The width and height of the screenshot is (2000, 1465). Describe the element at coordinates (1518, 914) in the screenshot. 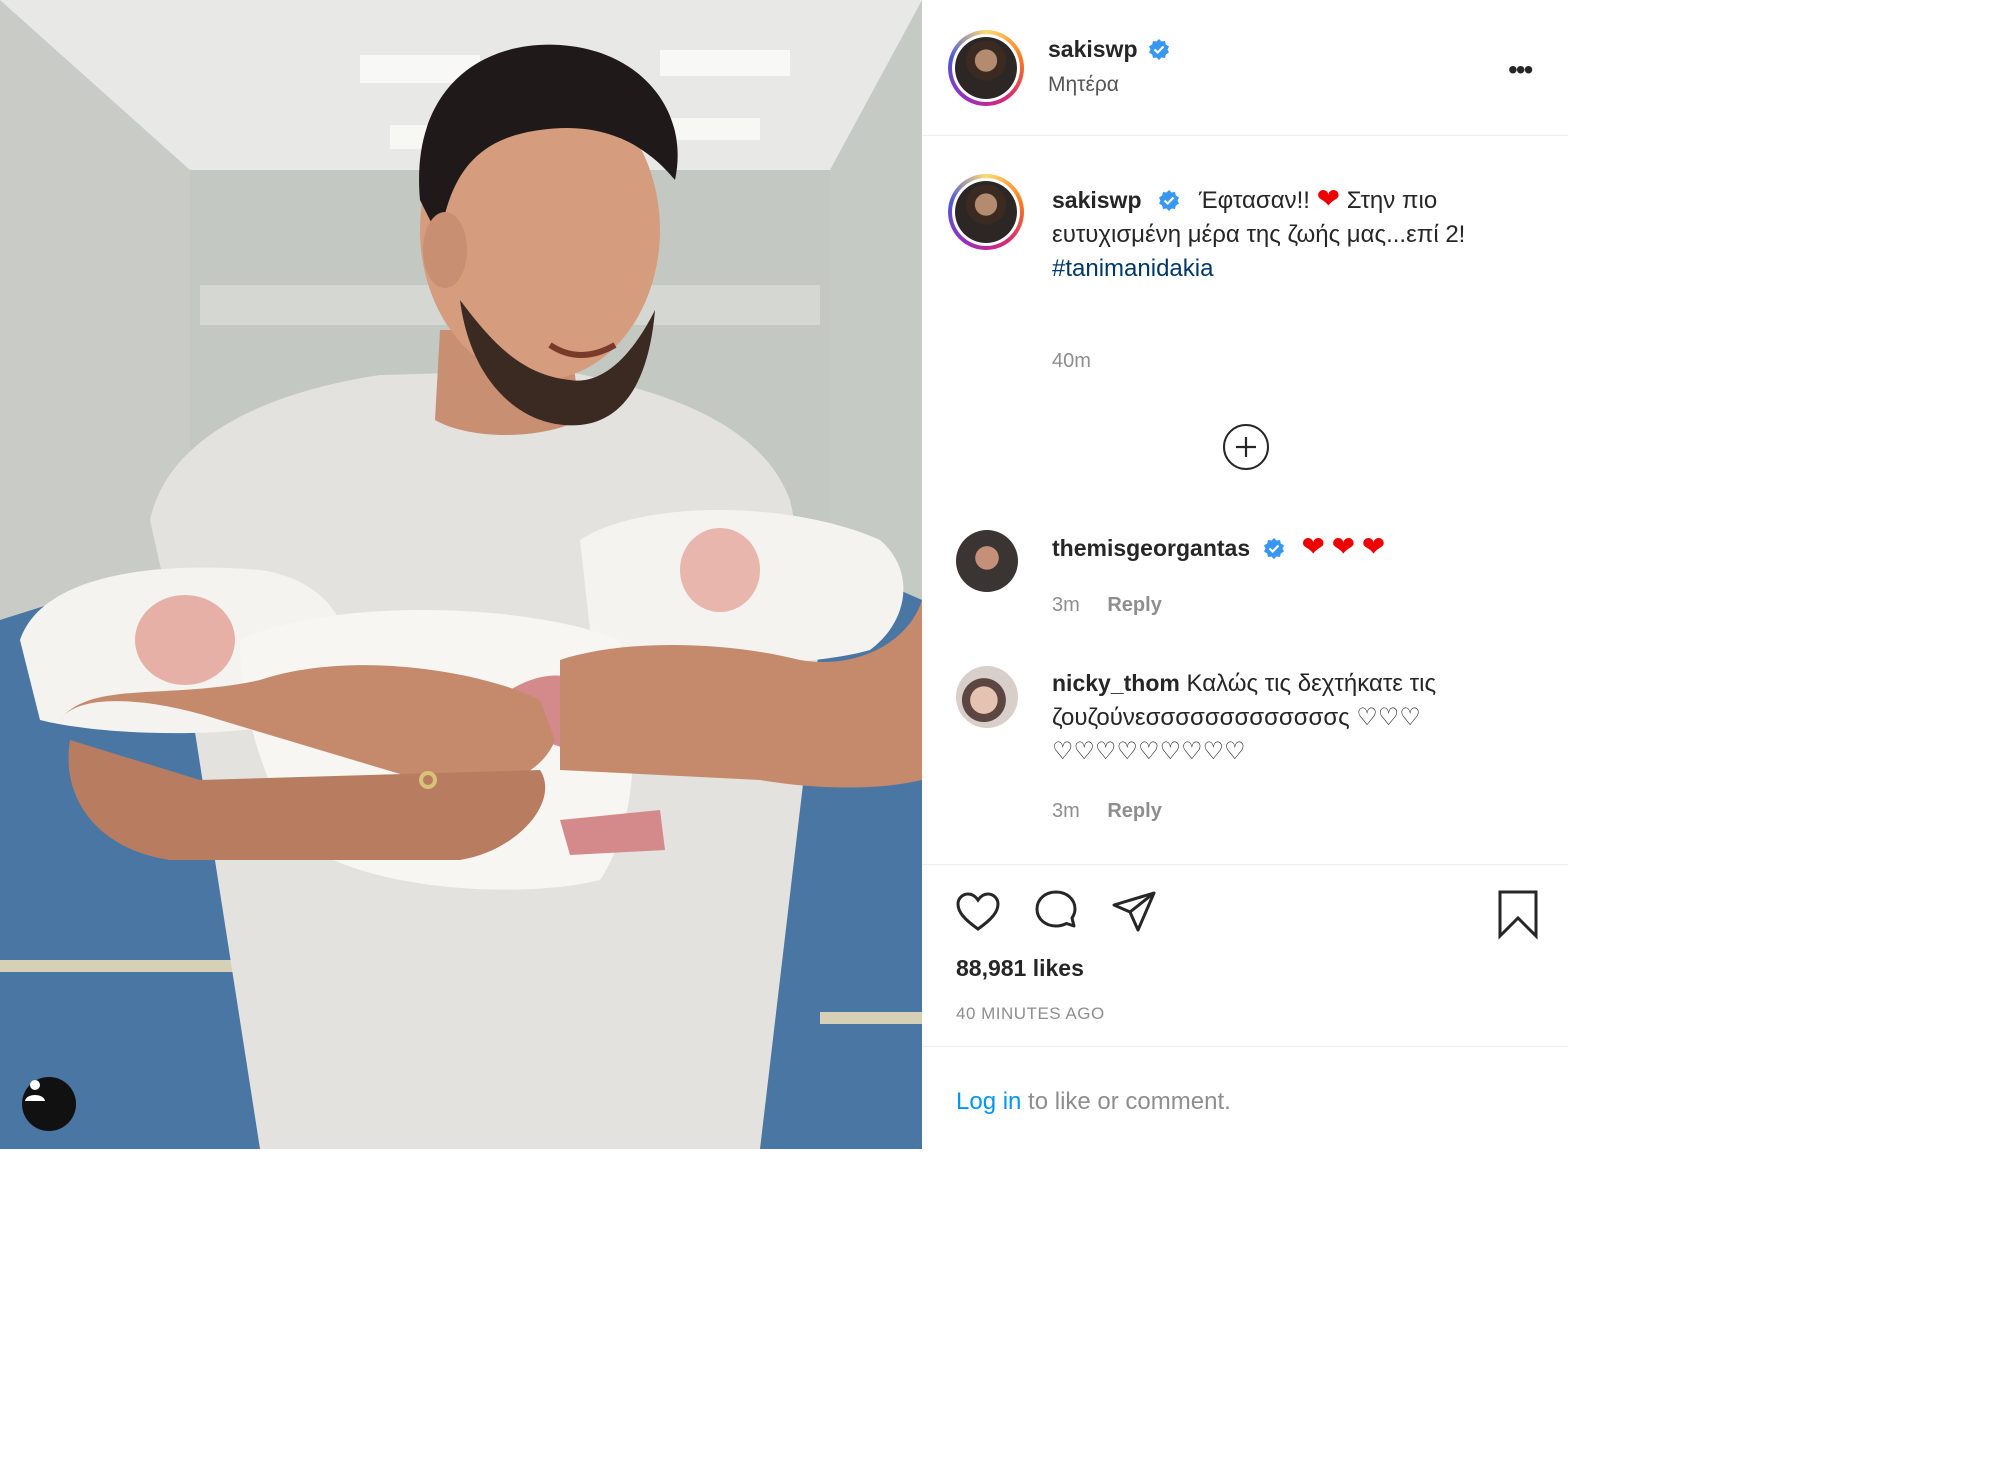

I see `save-bookmark-icon` at that location.